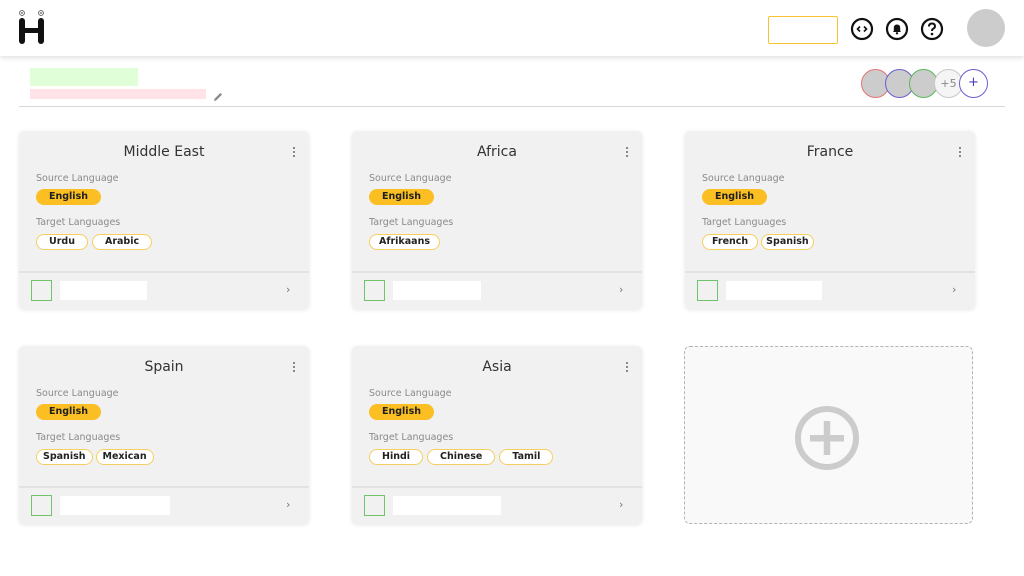 This screenshot has height=576, width=1024. What do you see at coordinates (122, 242) in the screenshot?
I see `target-language-chip: Arabic` at bounding box center [122, 242].